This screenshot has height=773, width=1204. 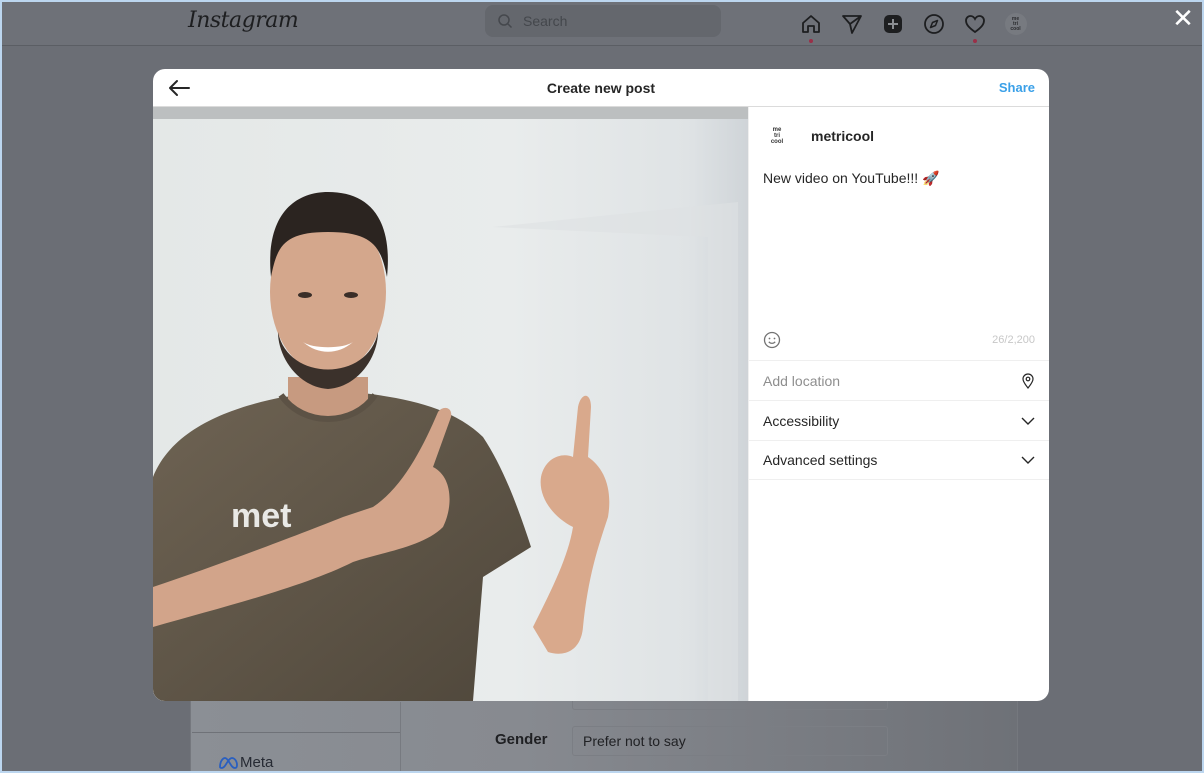 What do you see at coordinates (820, 460) in the screenshot?
I see `advanced-settings-label: Advanced settings` at bounding box center [820, 460].